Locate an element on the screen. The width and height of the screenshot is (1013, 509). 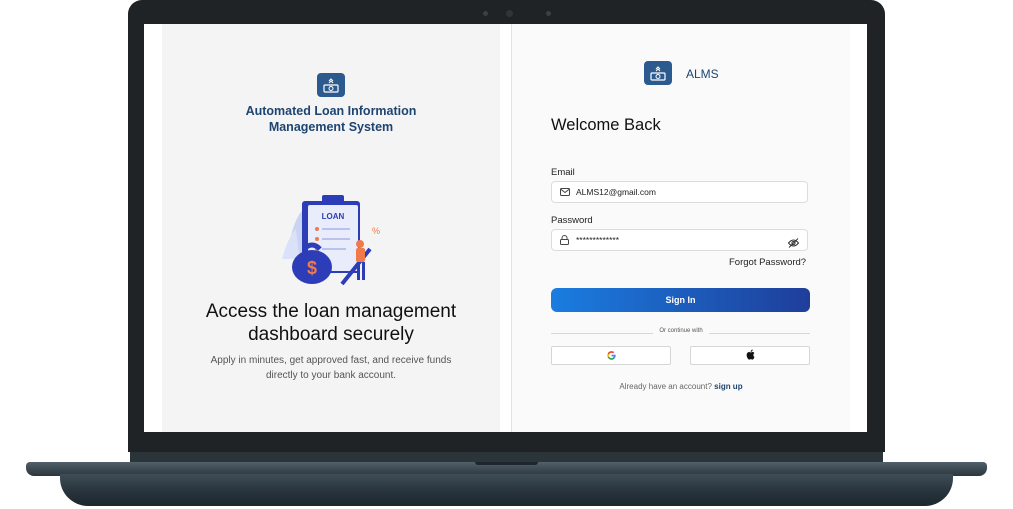
eye-off-icon is located at coordinates (793, 241).